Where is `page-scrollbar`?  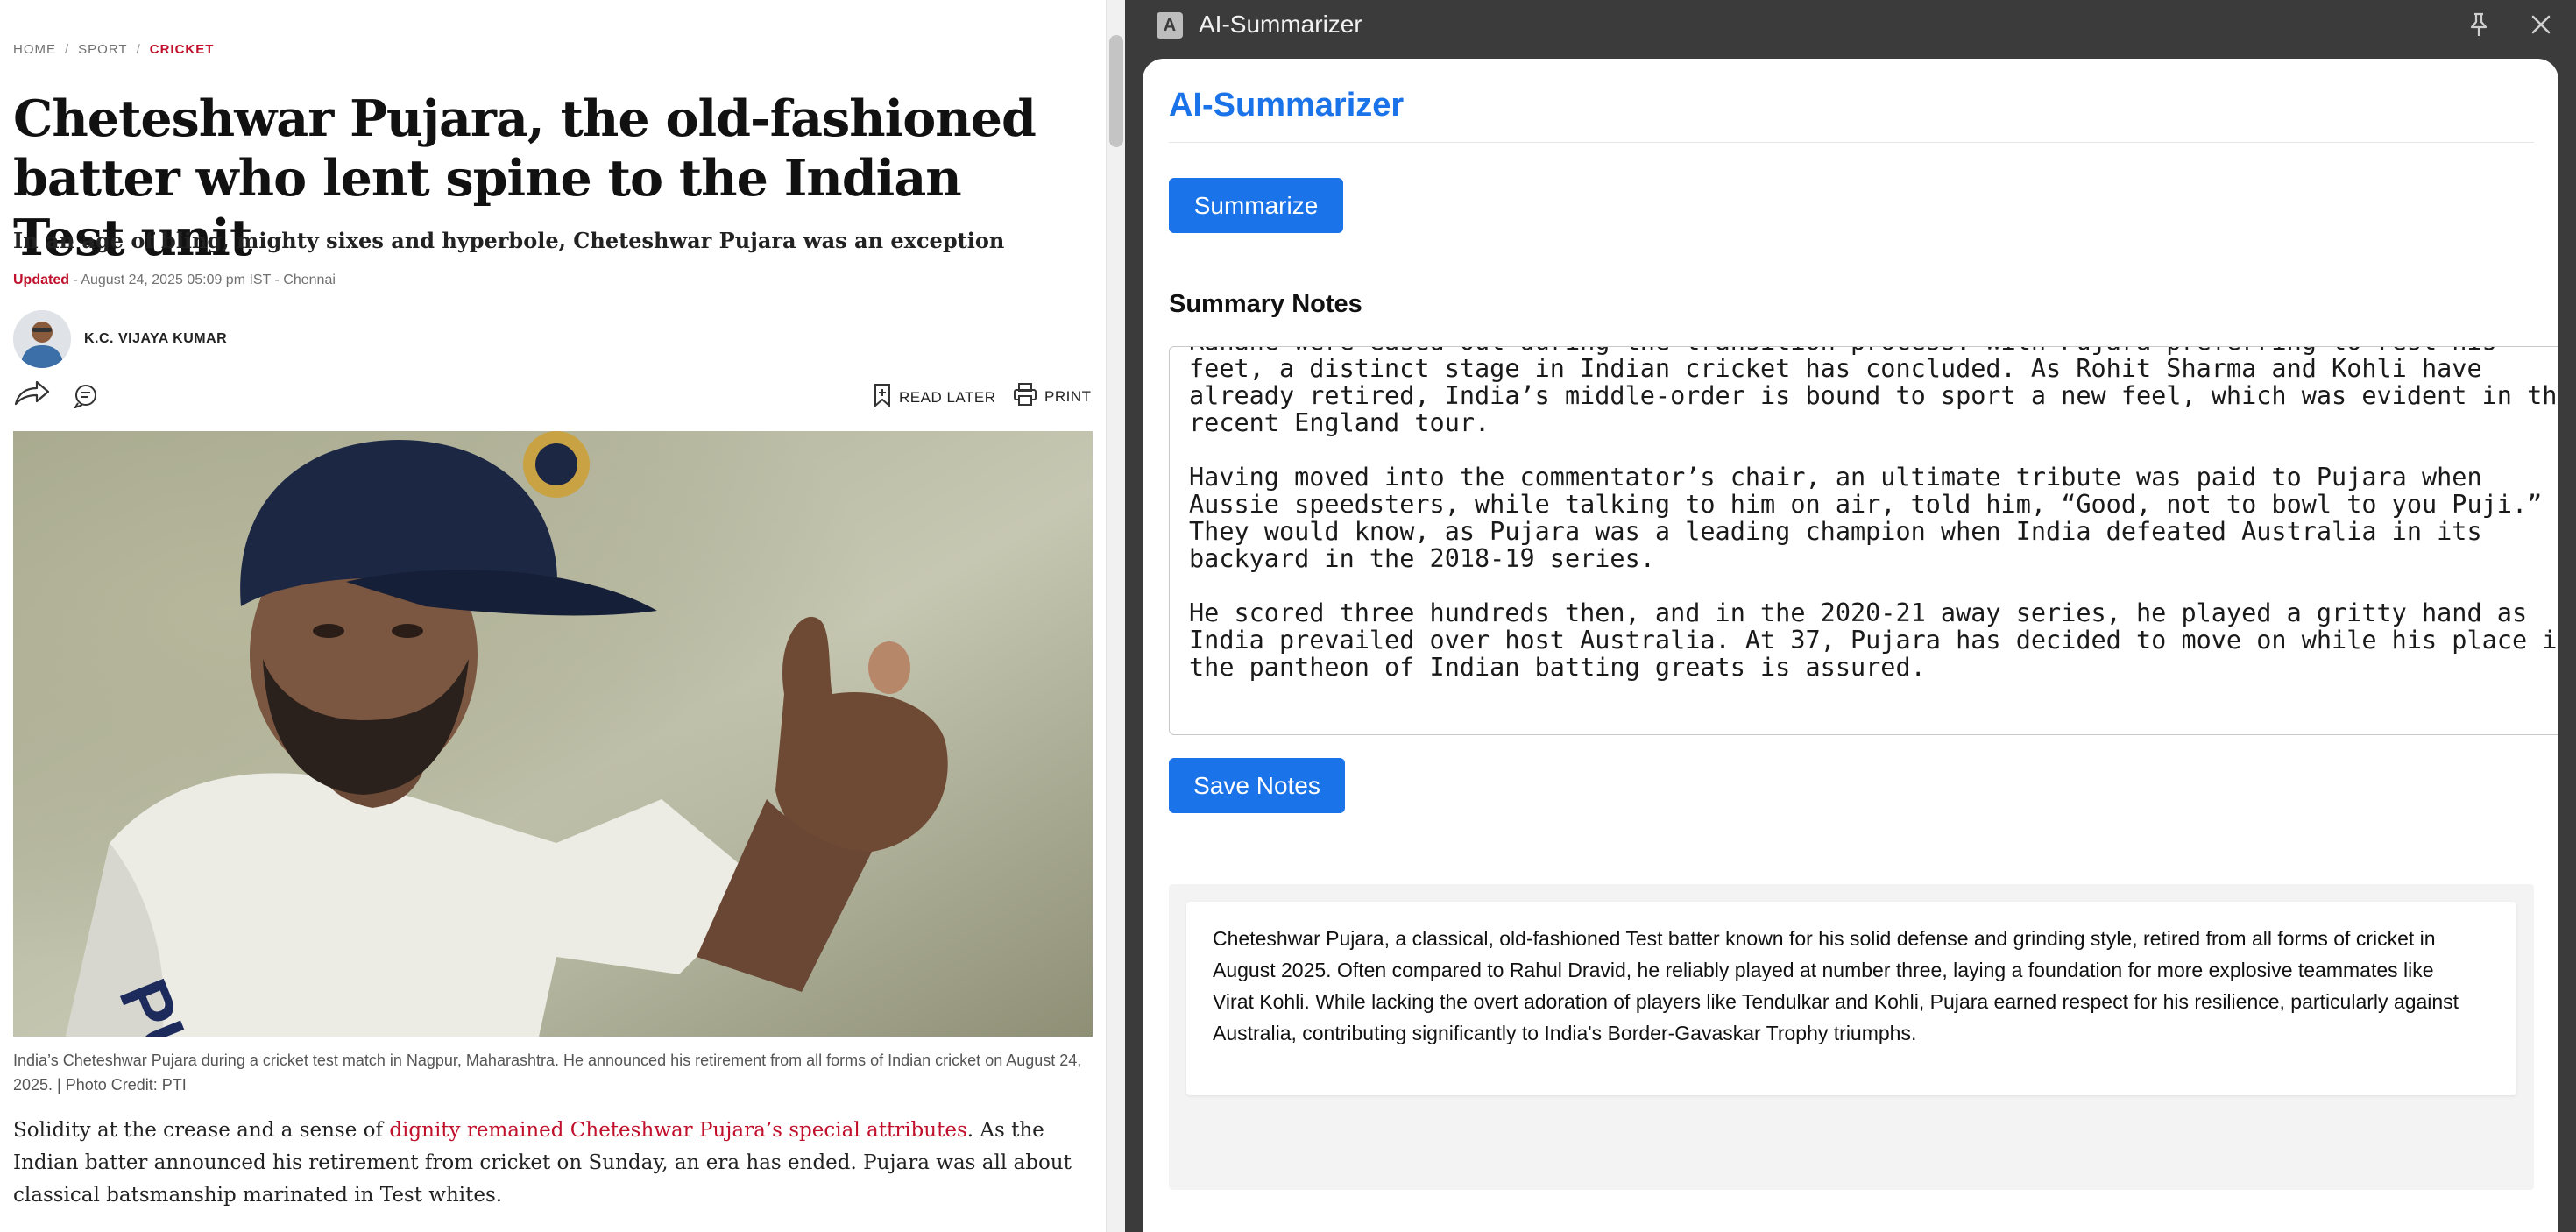 page-scrollbar is located at coordinates (1115, 616).